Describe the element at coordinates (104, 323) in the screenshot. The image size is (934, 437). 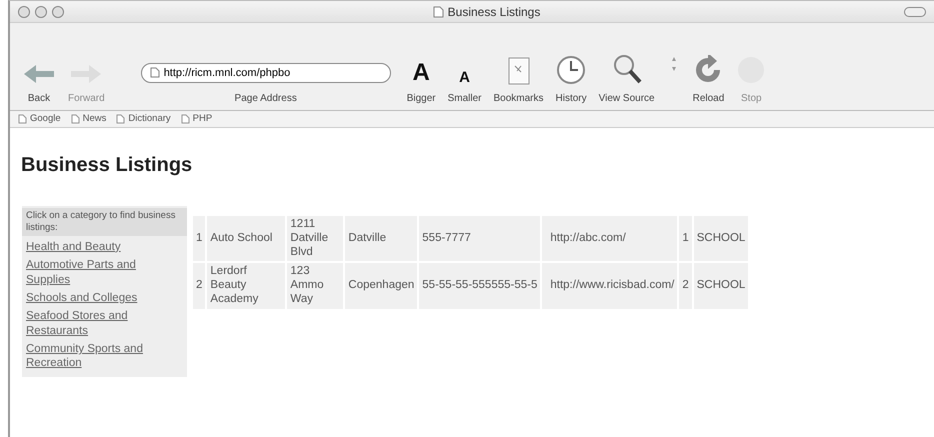
I see `category-link: Seafood Stores and Restaurants` at that location.